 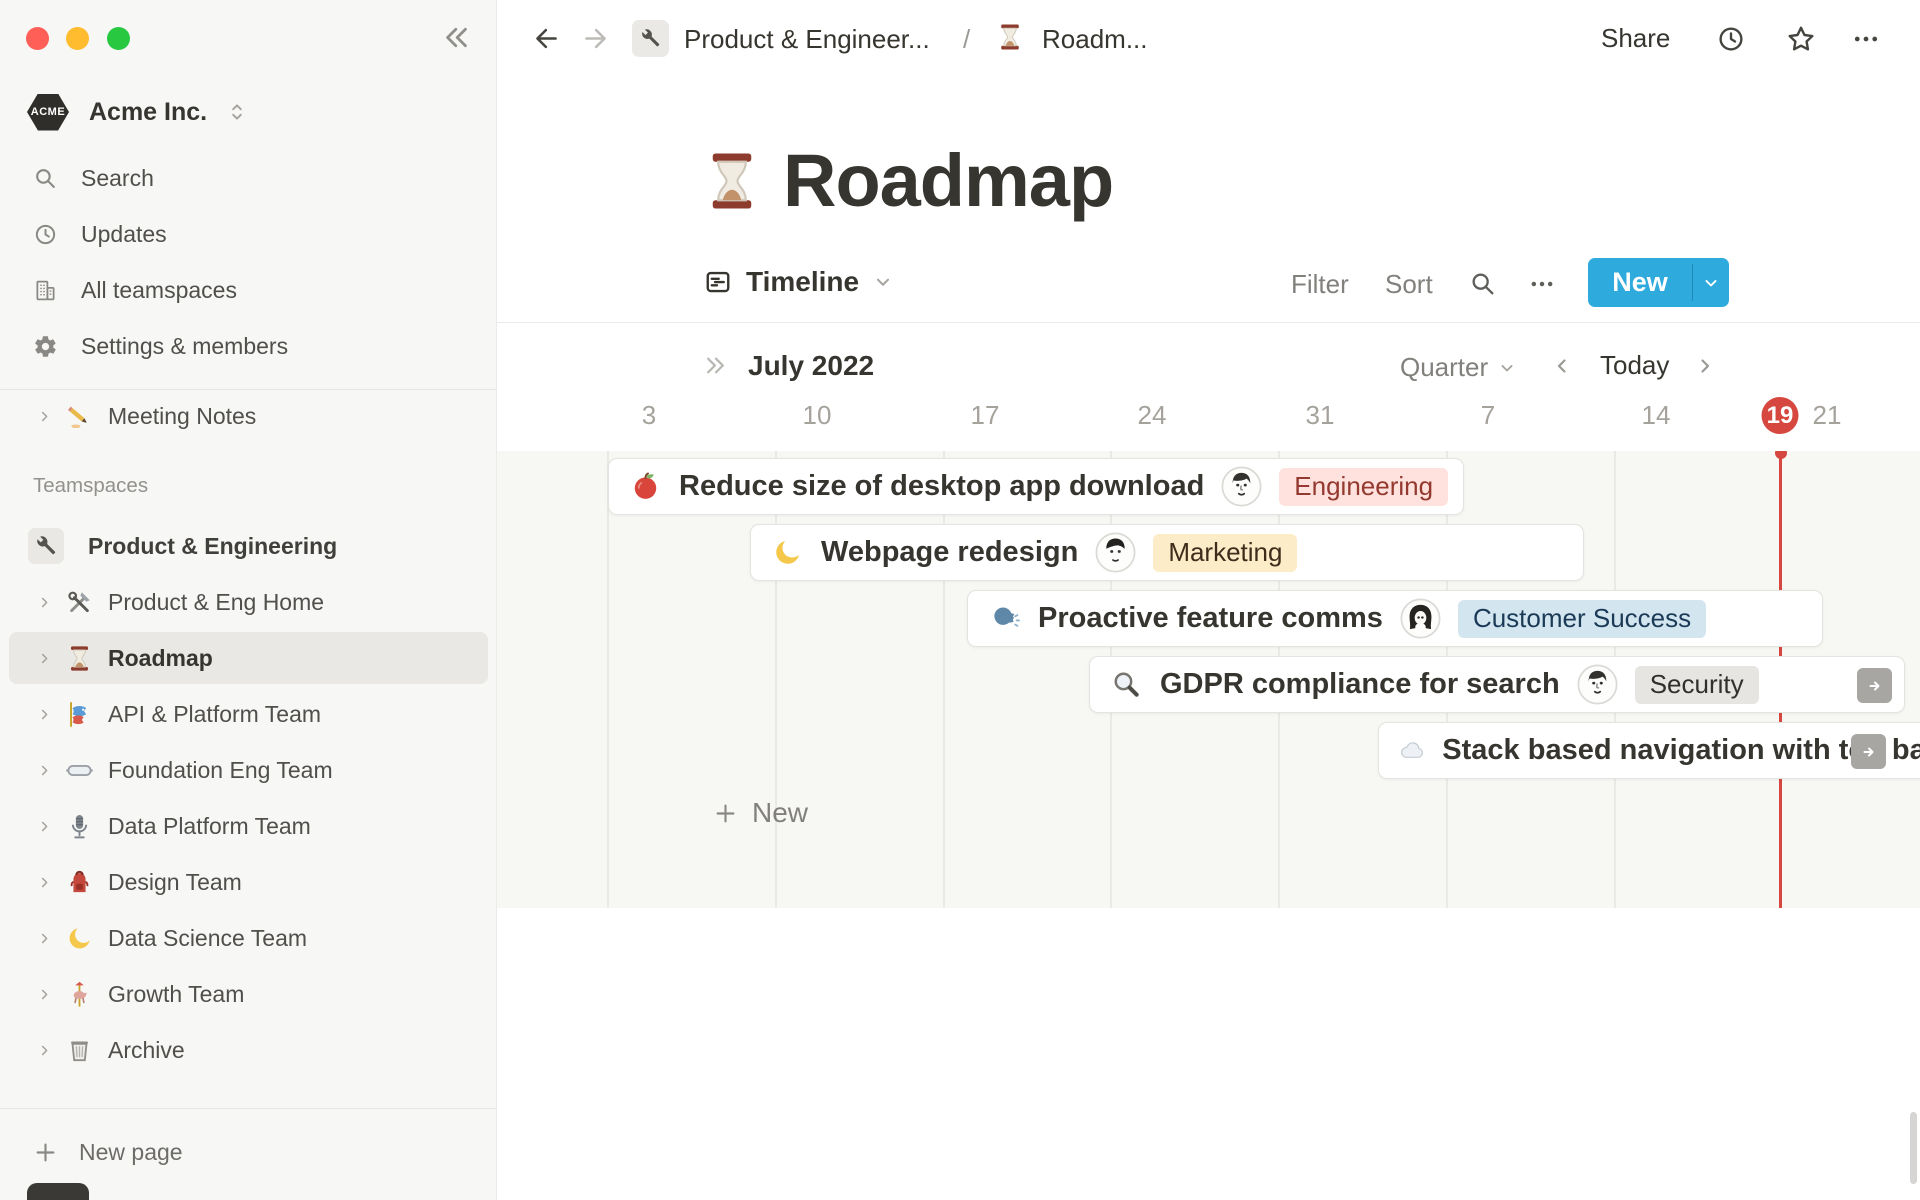 I want to click on sidebar-item-label: Growth Team, so click(x=176, y=993).